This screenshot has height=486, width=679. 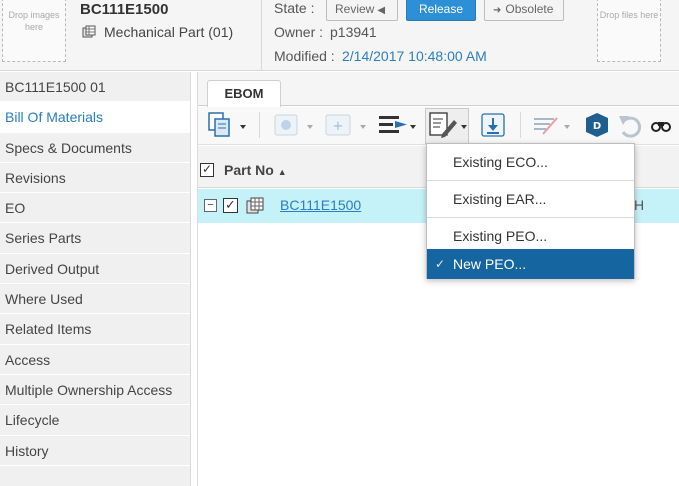 I want to click on sidebar-item-specs-documents: Specs & Documents, so click(x=95, y=148).